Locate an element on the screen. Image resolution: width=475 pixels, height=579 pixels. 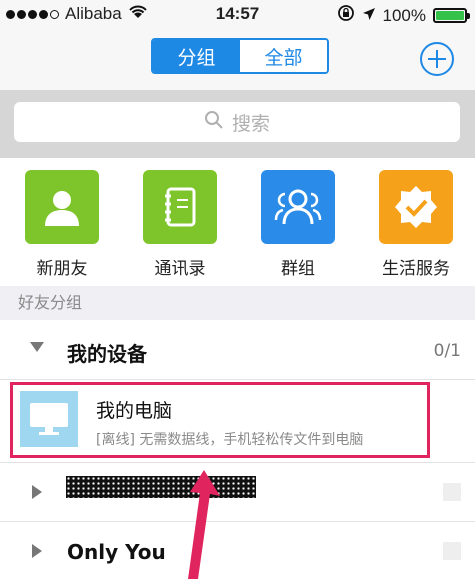
segmented-control: 分组 全部 is located at coordinates (240, 56).